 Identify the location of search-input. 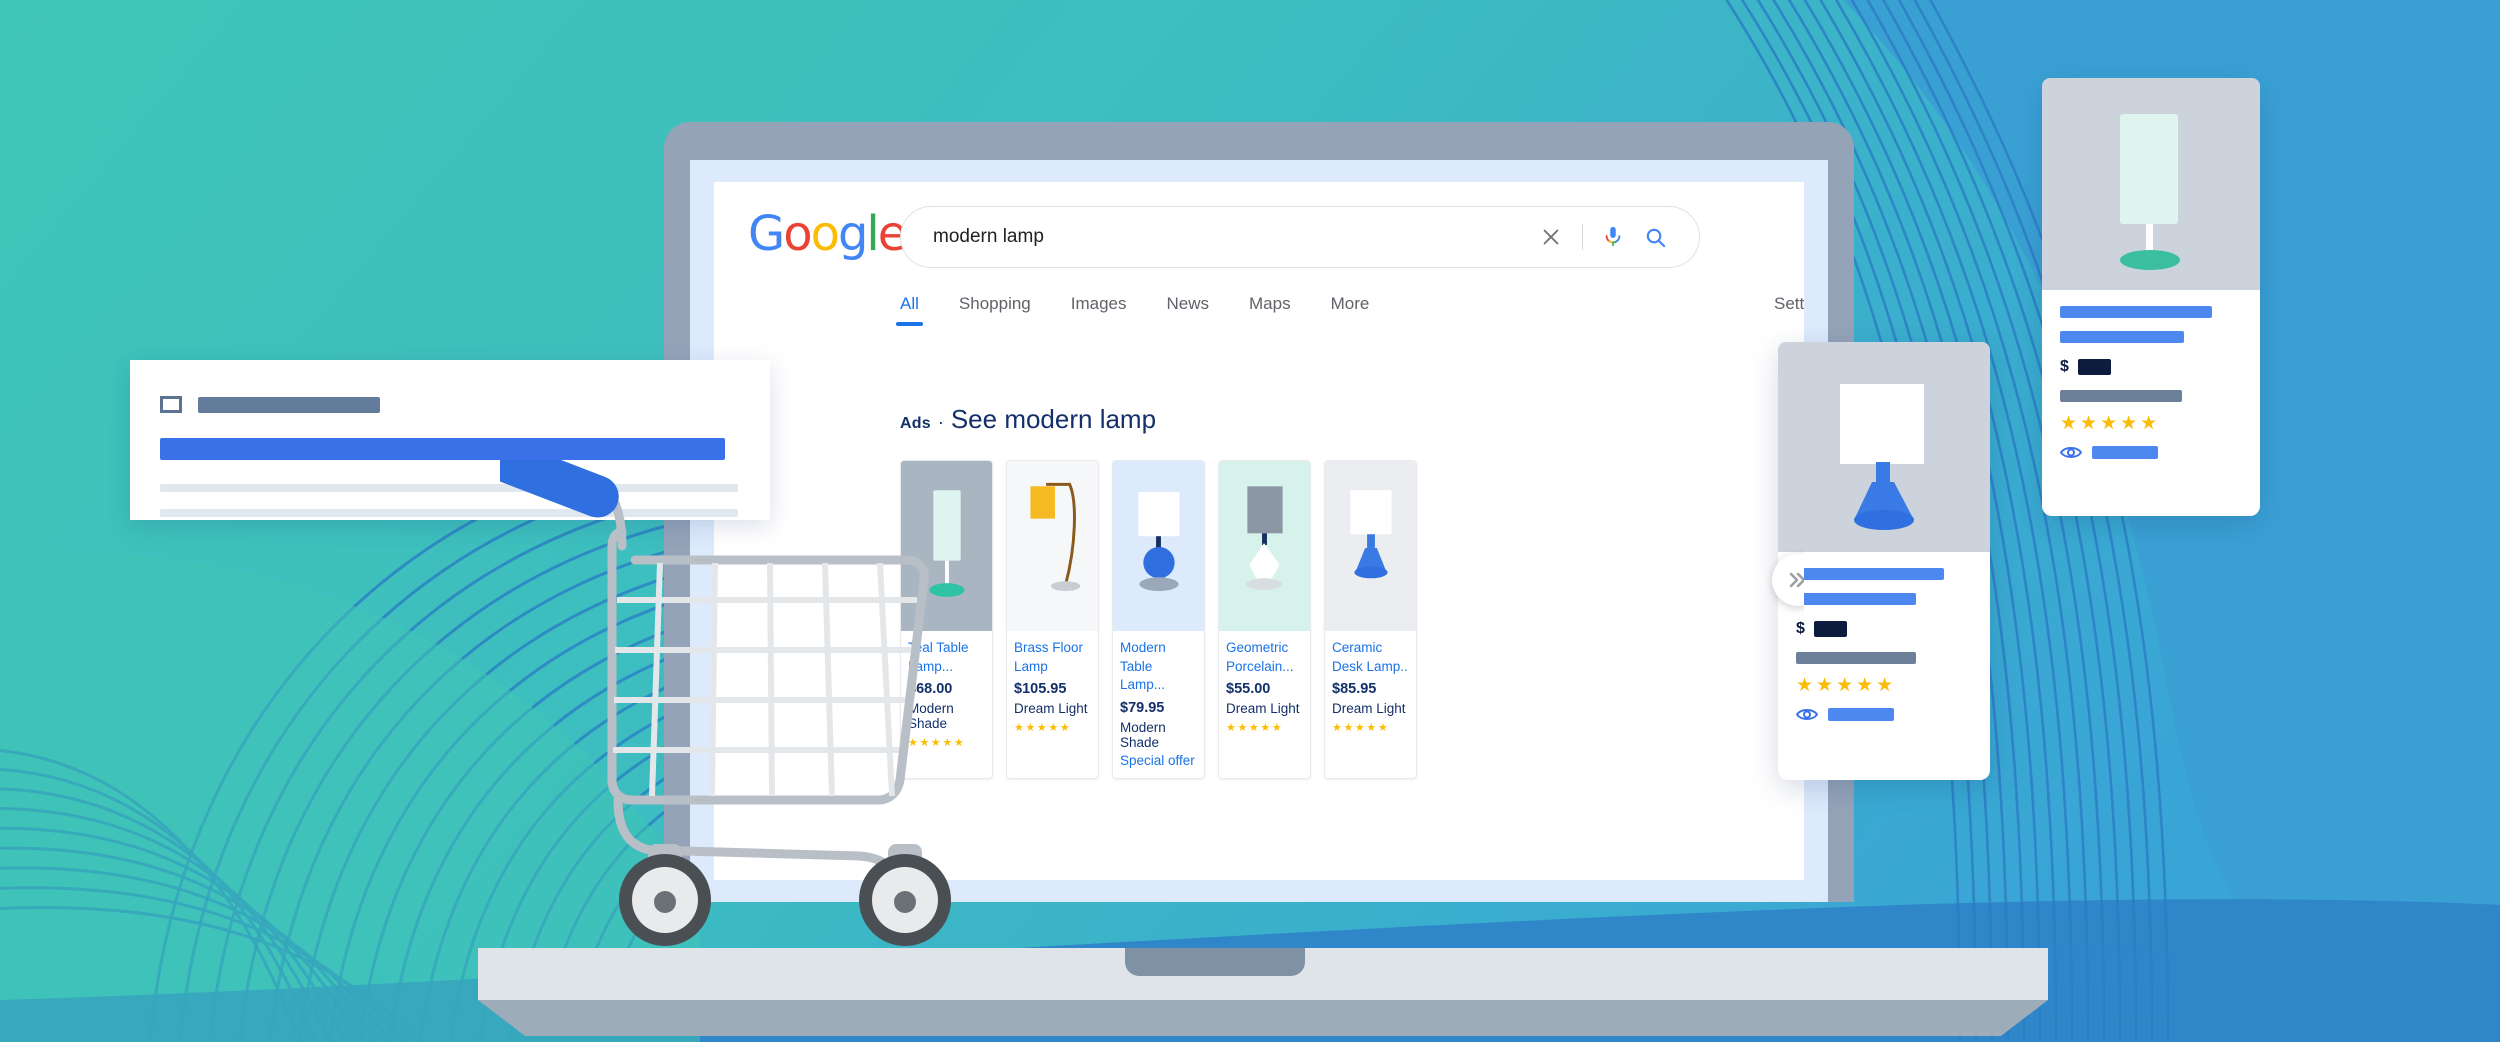
(1215, 237).